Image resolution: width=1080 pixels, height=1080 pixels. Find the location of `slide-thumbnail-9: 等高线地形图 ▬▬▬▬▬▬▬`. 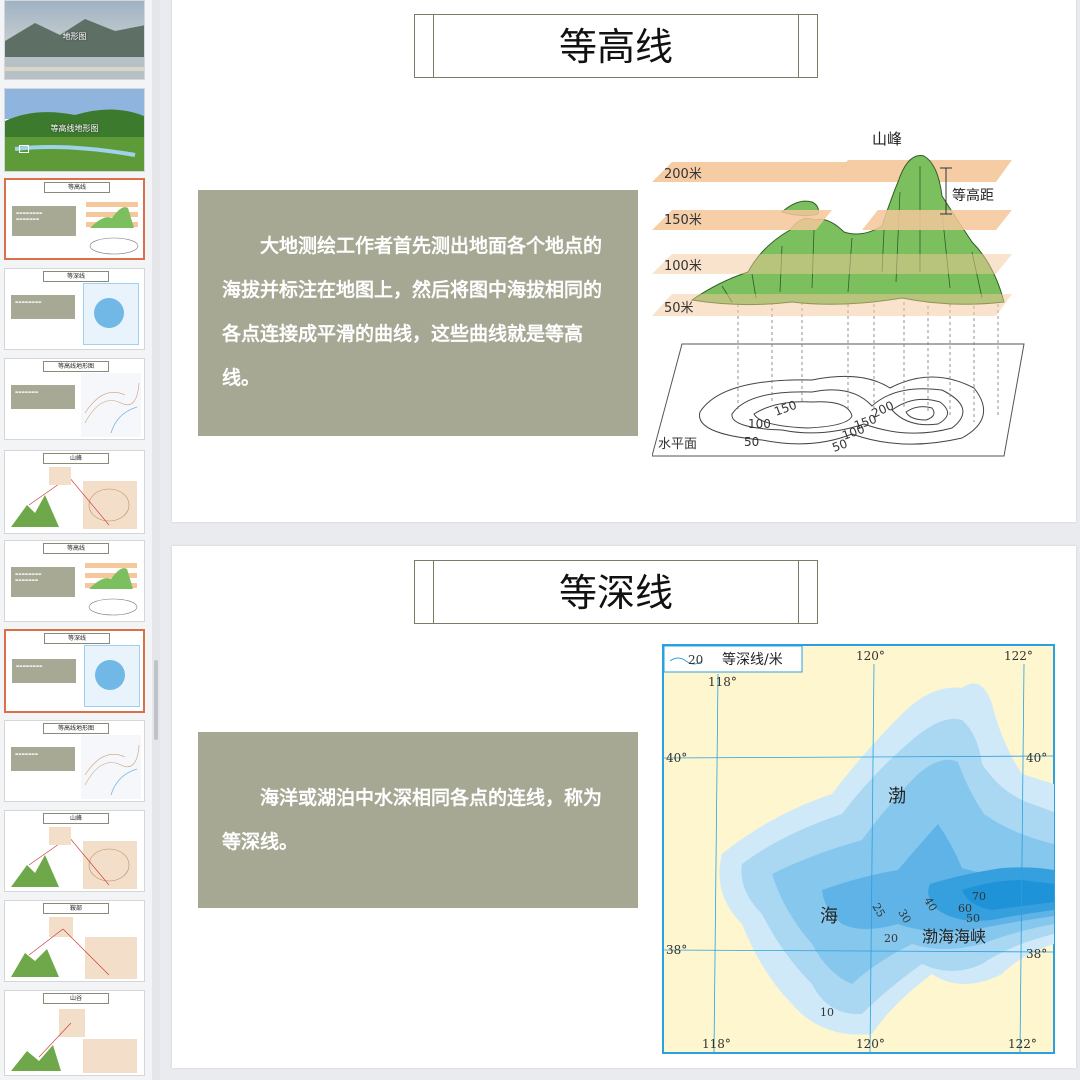

slide-thumbnail-9: 等高线地形图 ▬▬▬▬▬▬▬ is located at coordinates (74, 761).